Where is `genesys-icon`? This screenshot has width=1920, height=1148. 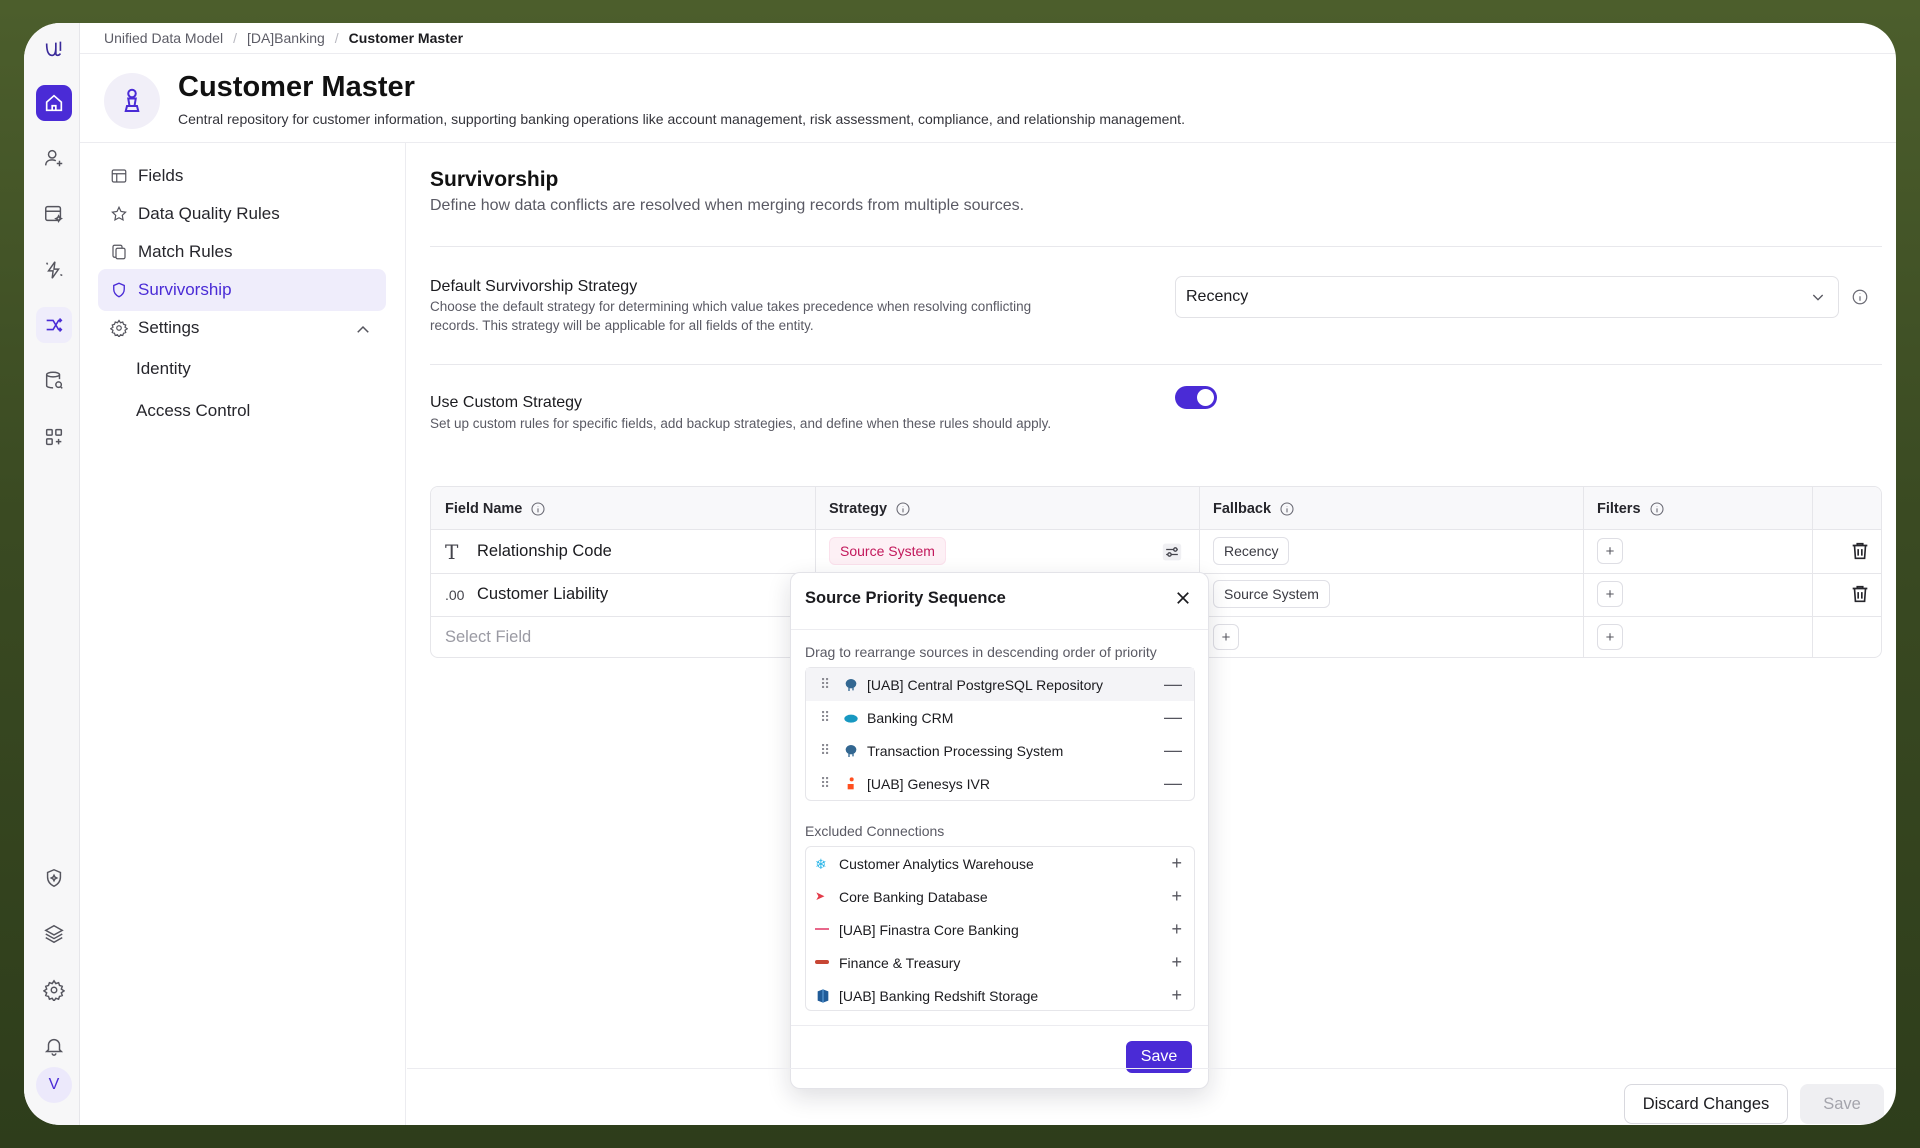 genesys-icon is located at coordinates (850, 782).